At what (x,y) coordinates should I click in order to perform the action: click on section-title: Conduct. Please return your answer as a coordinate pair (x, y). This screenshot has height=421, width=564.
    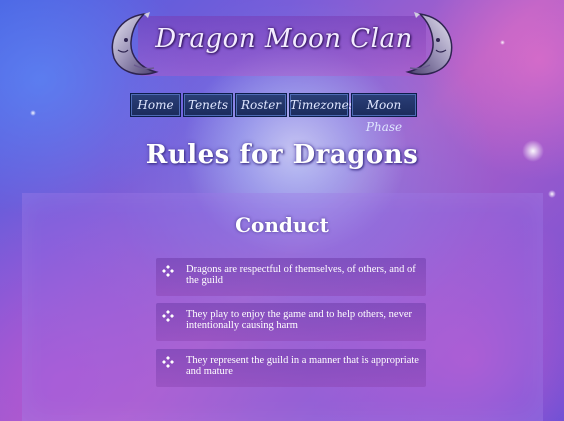
    Looking at the image, I should click on (282, 225).